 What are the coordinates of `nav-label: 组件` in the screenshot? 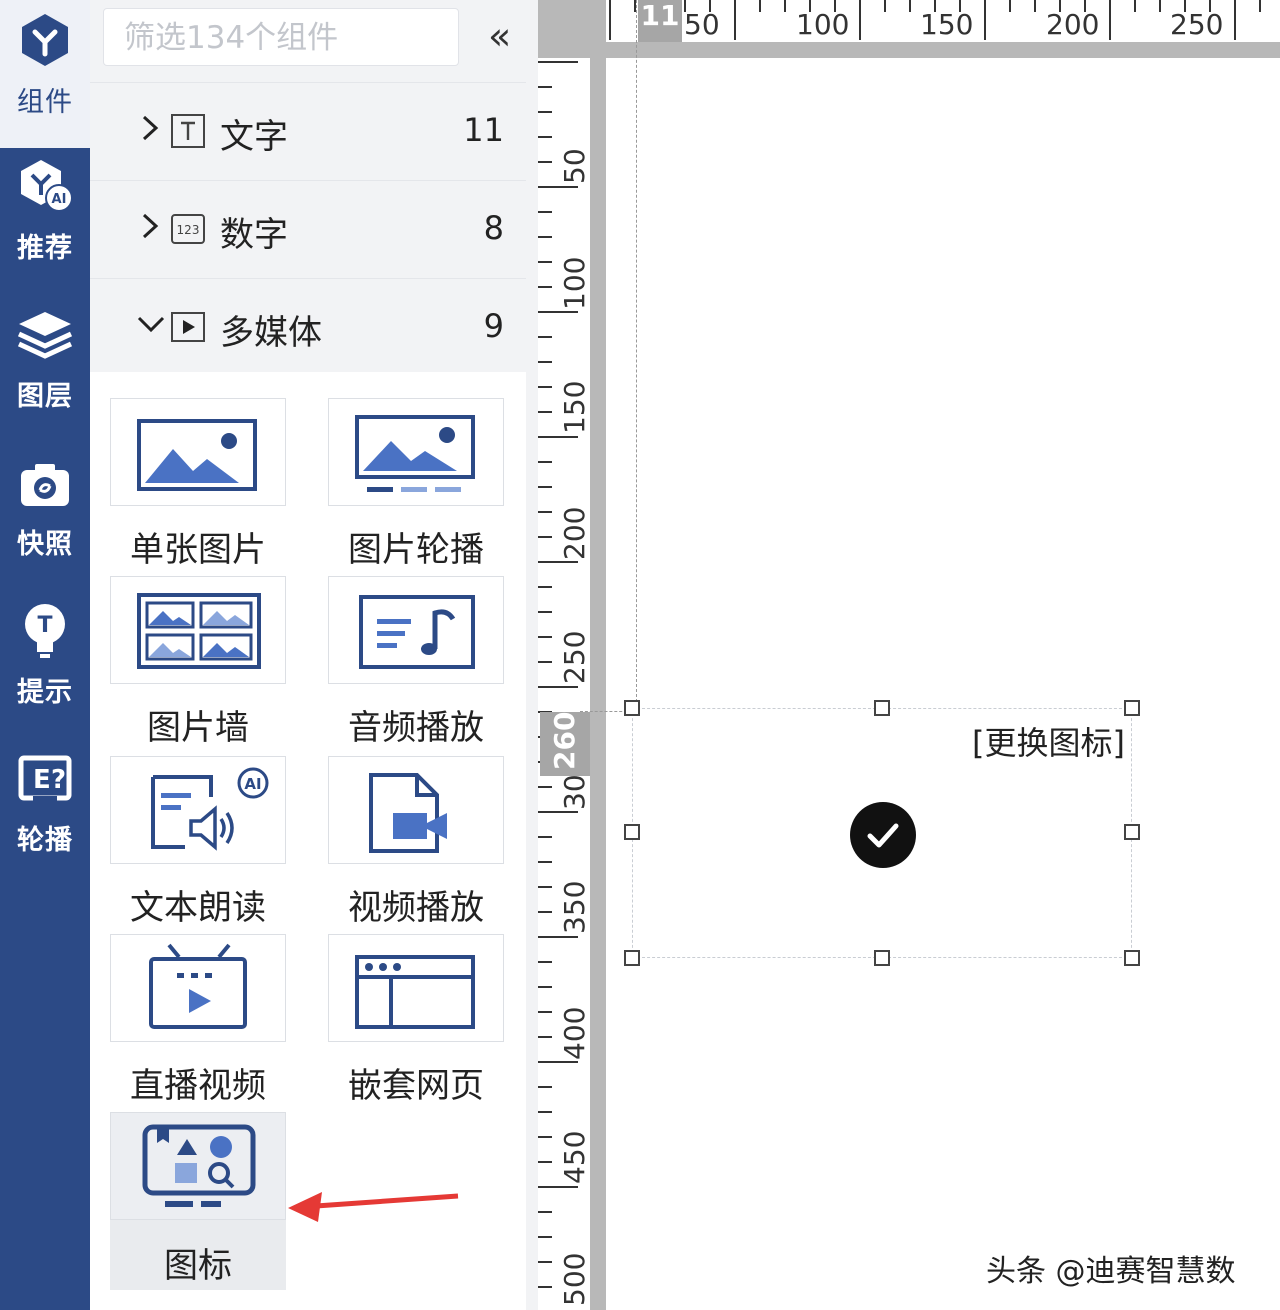 It's located at (45, 102).